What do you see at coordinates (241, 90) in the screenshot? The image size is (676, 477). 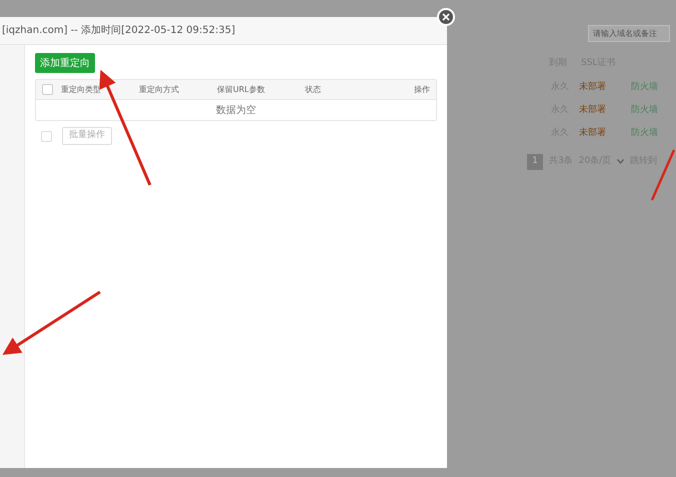 I see `column-header: 保留URL参数` at bounding box center [241, 90].